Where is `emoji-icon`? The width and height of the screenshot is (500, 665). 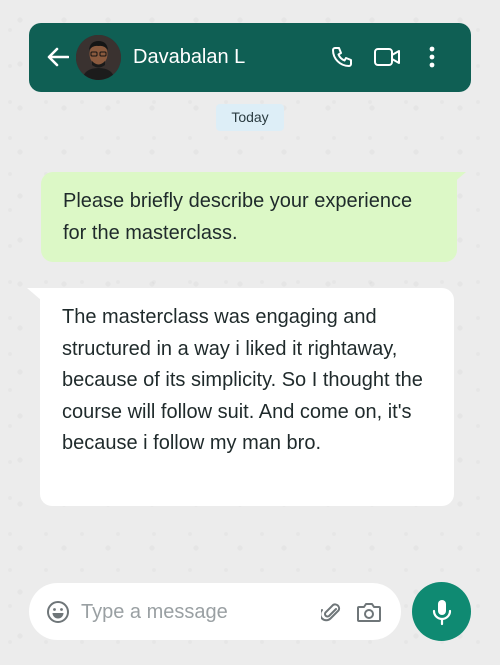
emoji-icon is located at coordinates (58, 612).